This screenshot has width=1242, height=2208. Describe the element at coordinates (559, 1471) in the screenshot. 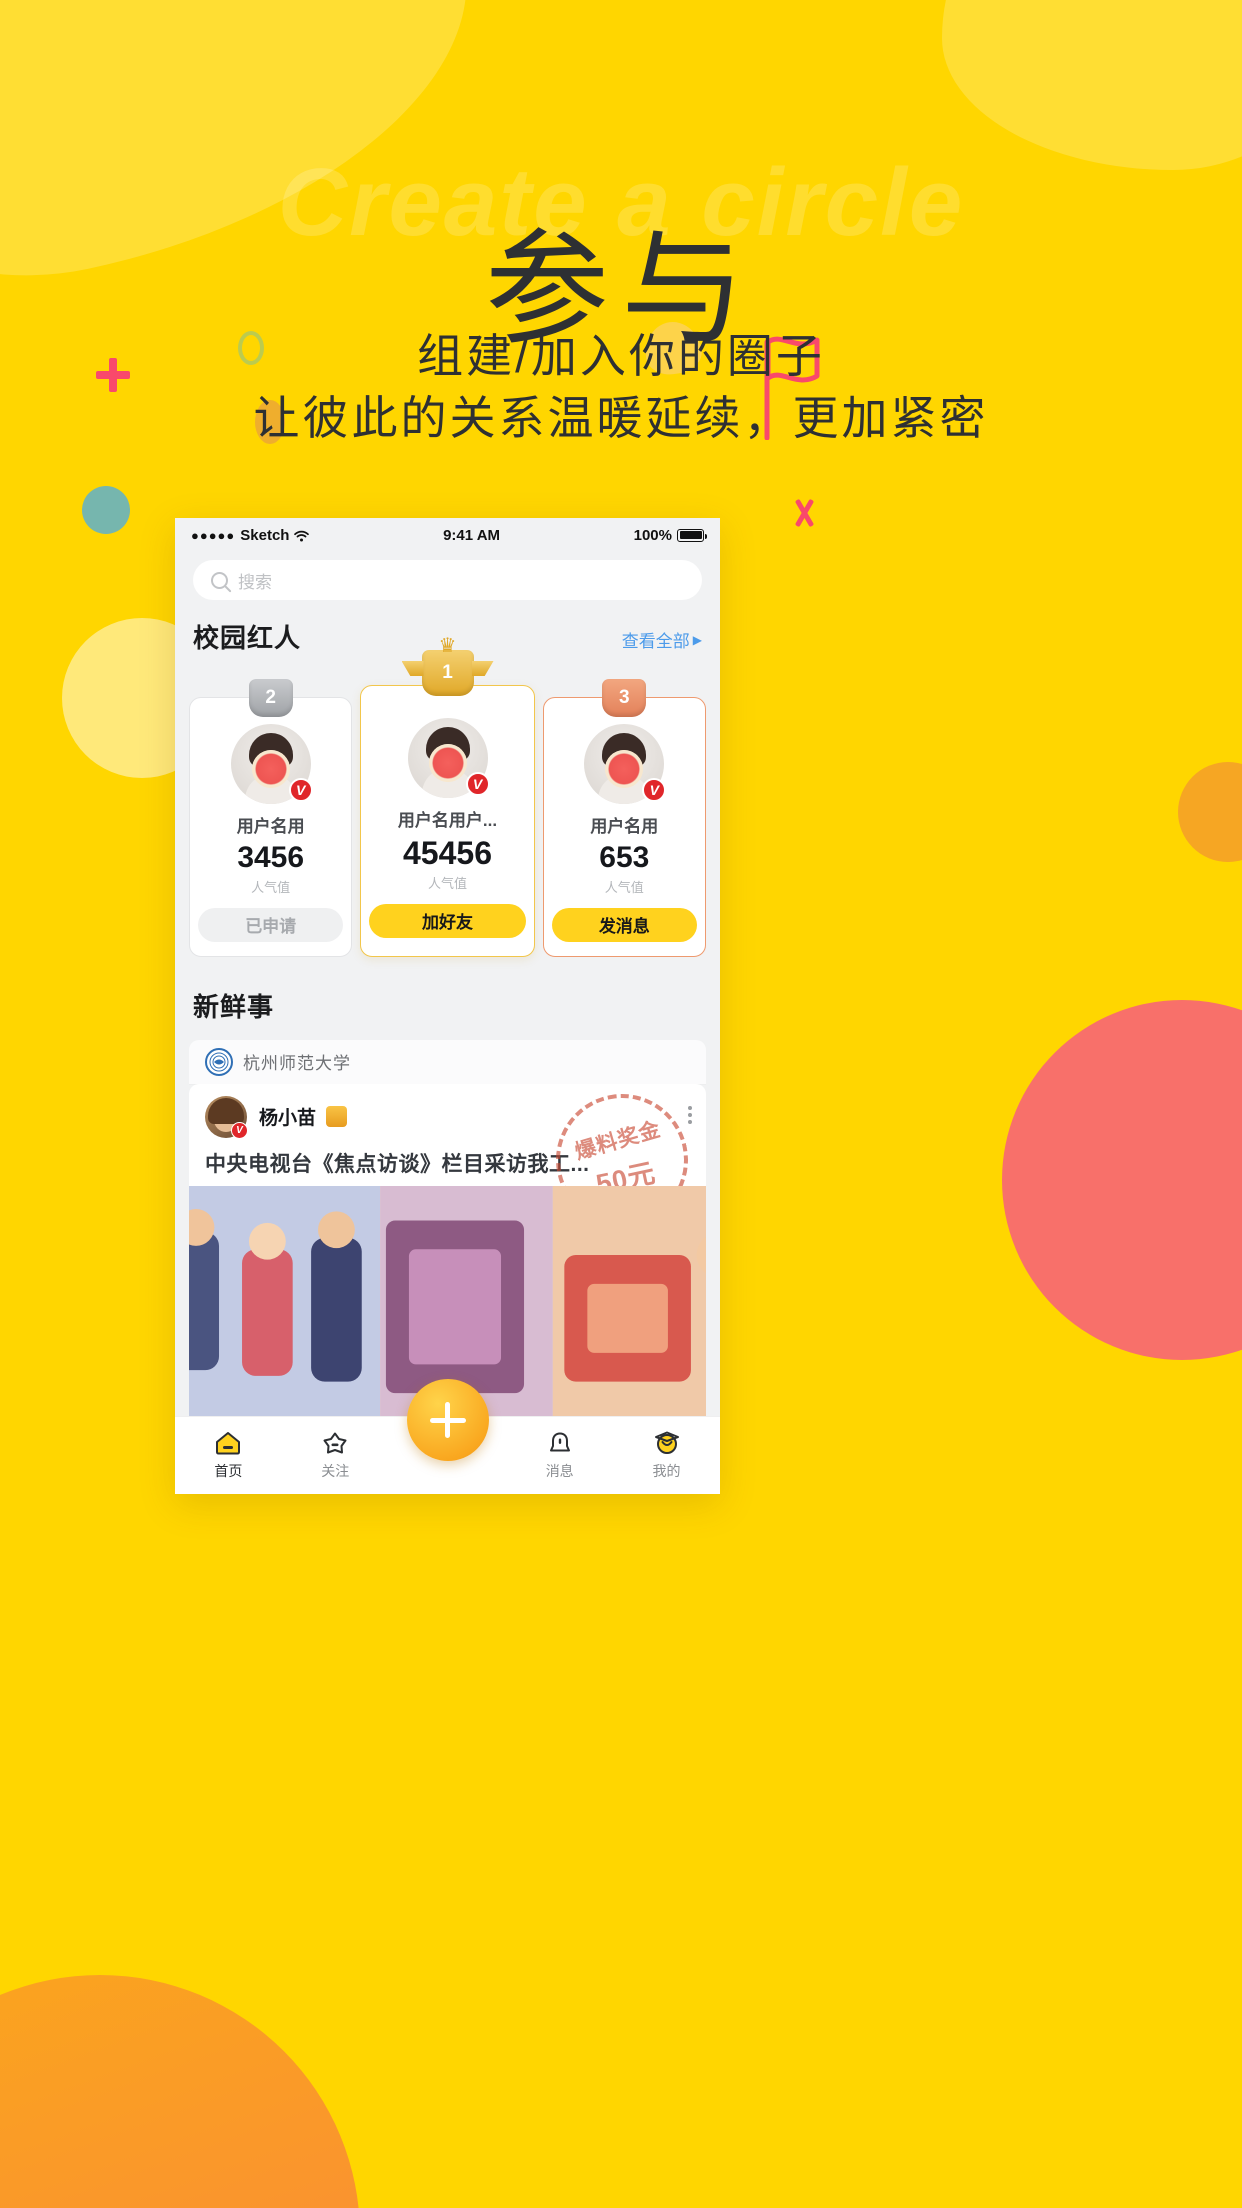

I see `tab-messages-label: 消息` at that location.